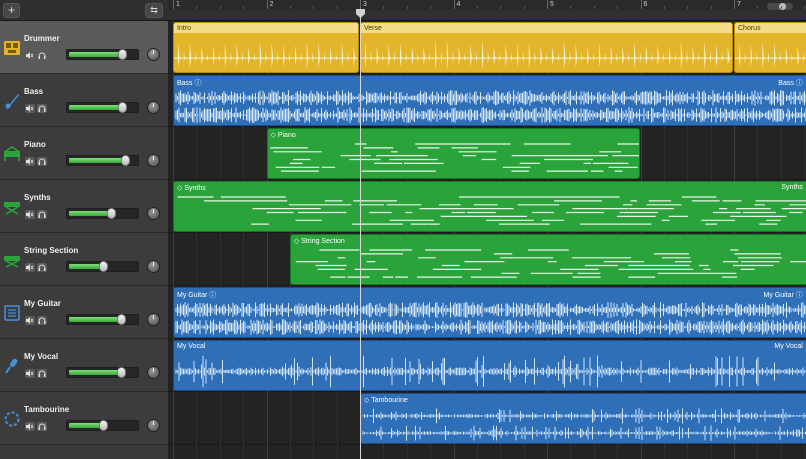 The height and width of the screenshot is (459, 806). I want to click on region-piano: ◇ Piano, so click(453, 153).